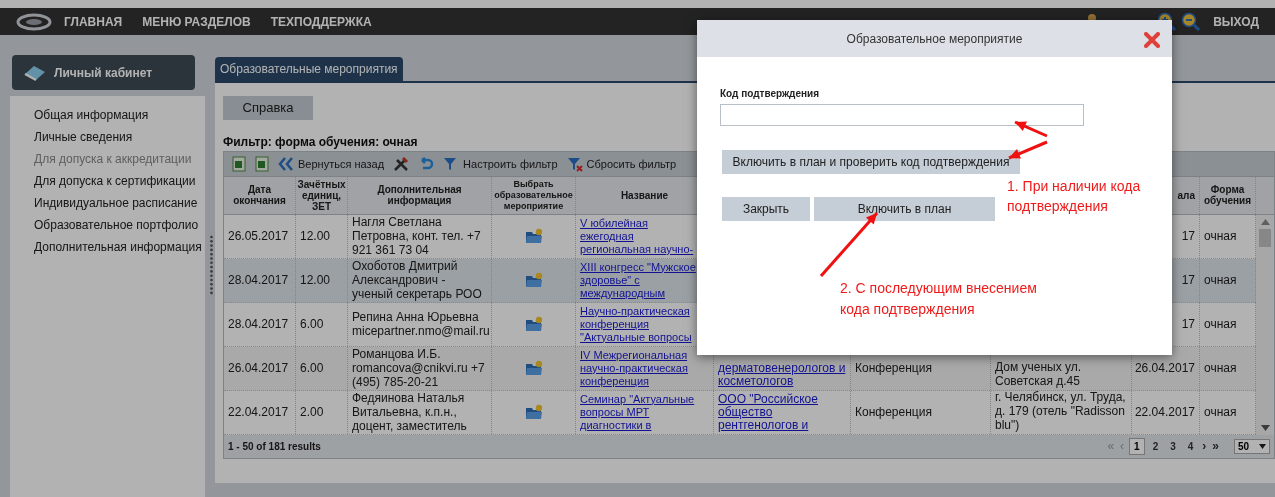  I want to click on field-label: Код подтверждения, so click(770, 94).